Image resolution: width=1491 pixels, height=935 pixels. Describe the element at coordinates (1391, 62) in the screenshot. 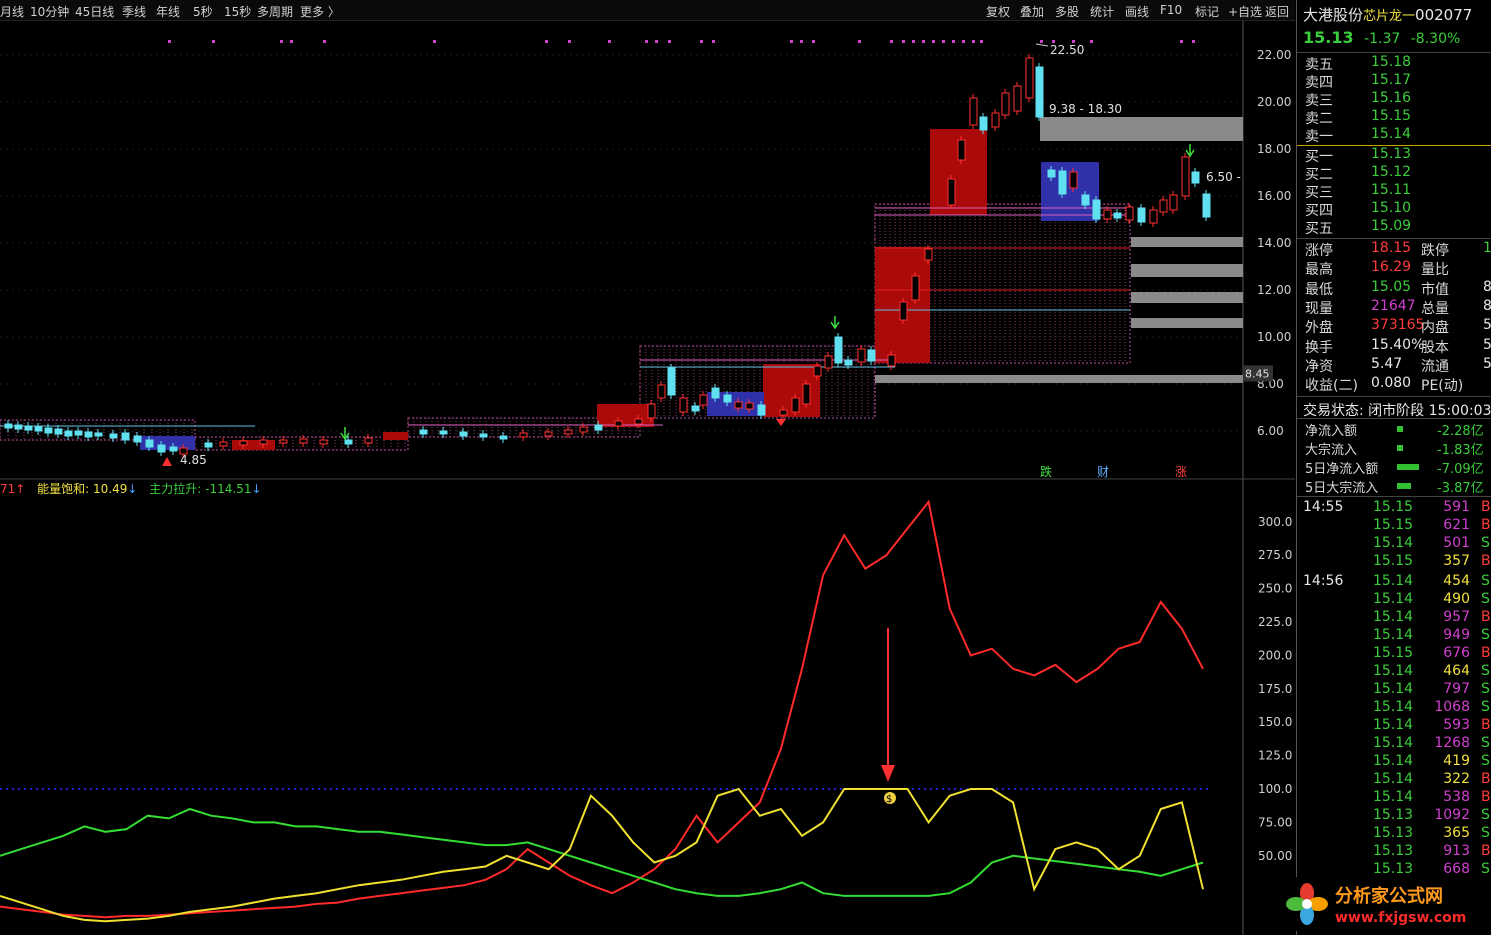

I see `ask-price: 15.18` at that location.